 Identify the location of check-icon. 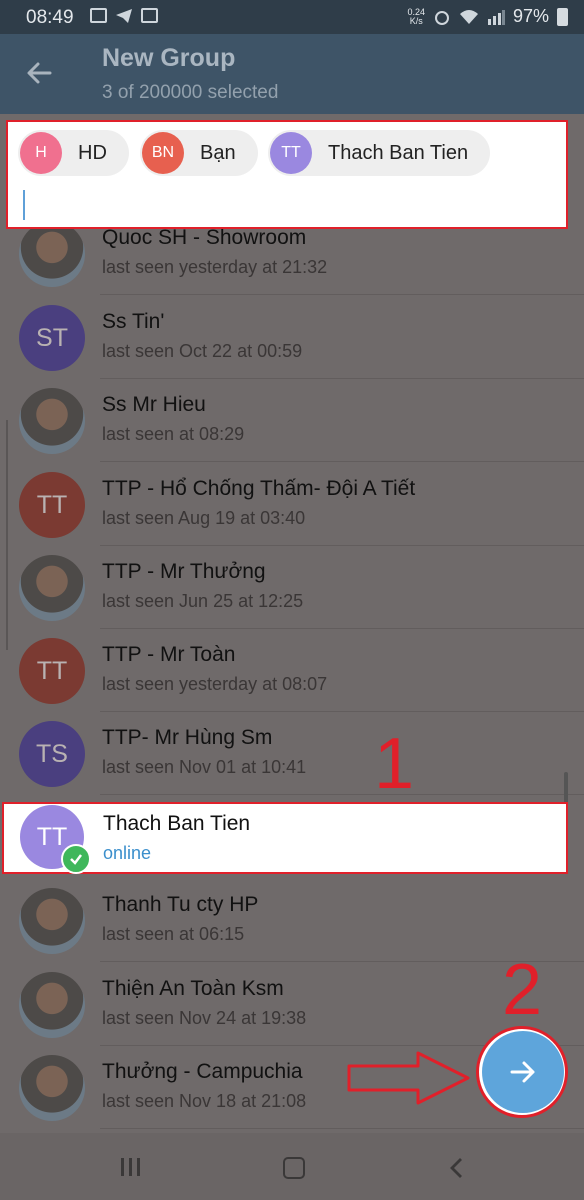
(76, 859).